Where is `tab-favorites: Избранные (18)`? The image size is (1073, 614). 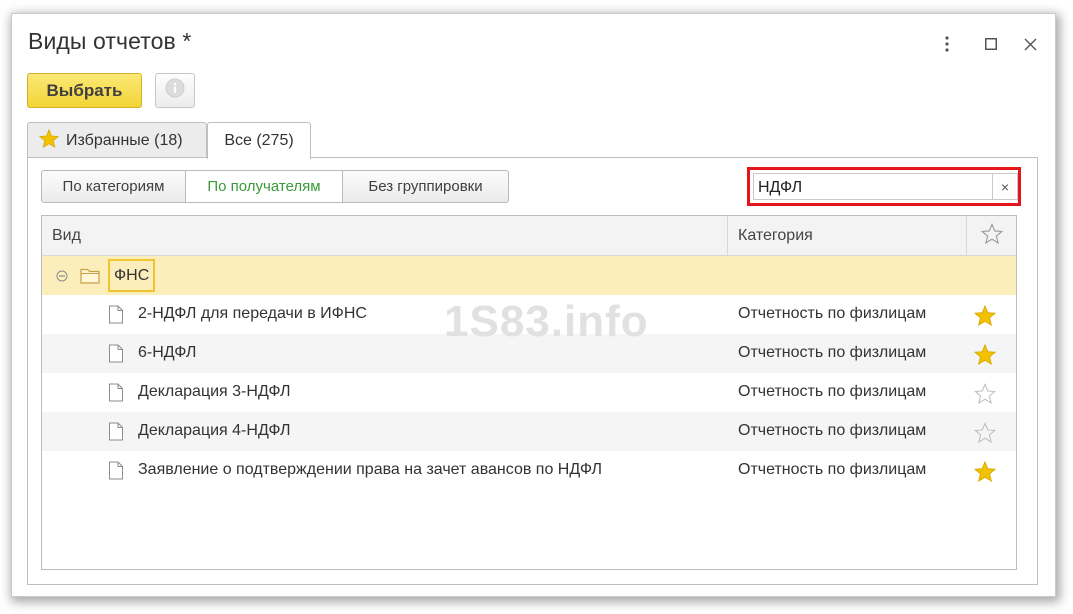
tab-favorites: Избранные (18) is located at coordinates (117, 140).